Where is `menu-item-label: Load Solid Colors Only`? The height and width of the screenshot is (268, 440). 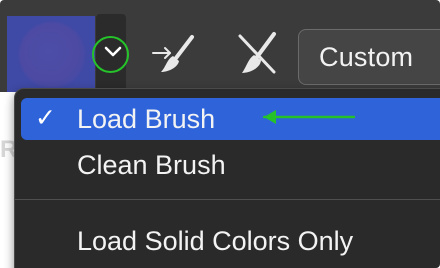 menu-item-label: Load Solid Colors Only is located at coordinates (215, 241).